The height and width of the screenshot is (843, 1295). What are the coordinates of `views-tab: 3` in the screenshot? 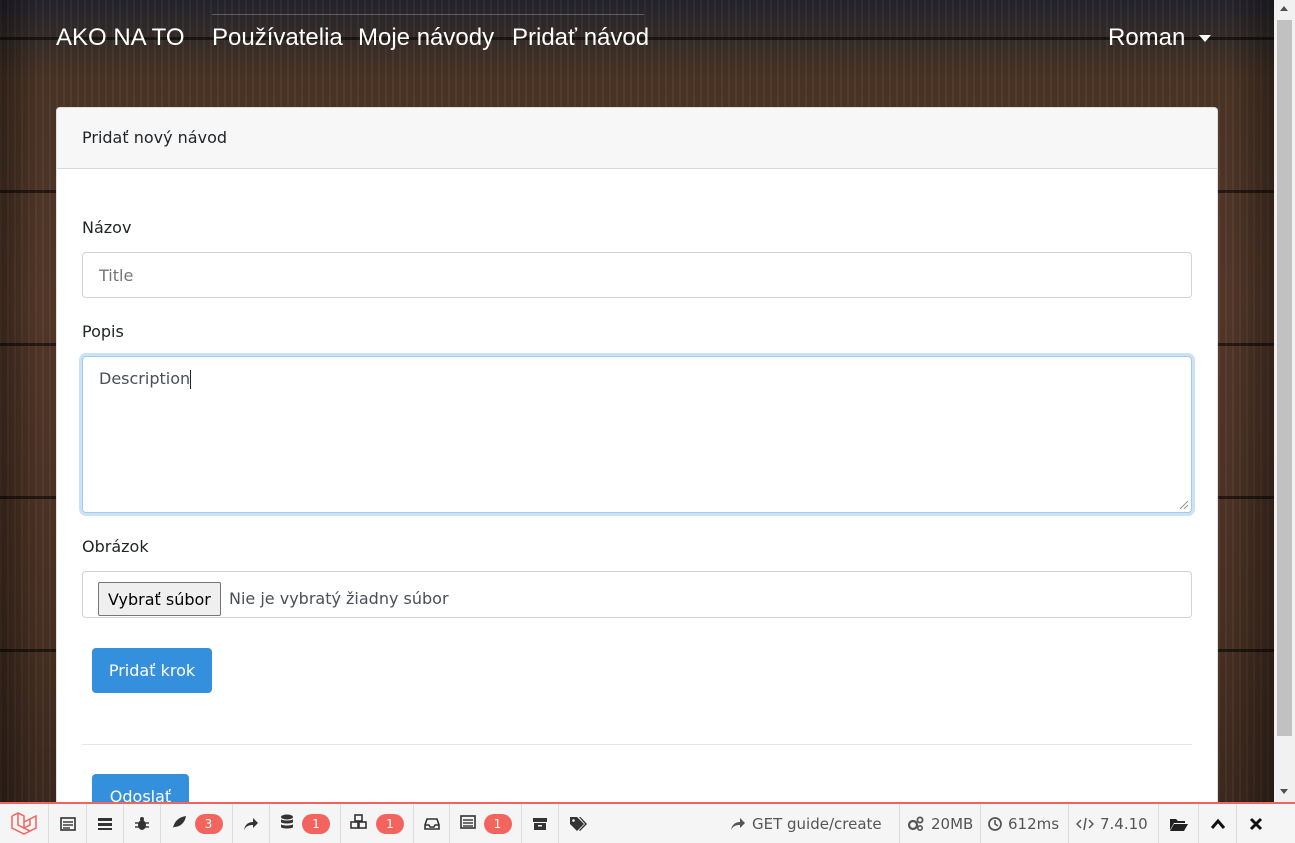 It's located at (197, 823).